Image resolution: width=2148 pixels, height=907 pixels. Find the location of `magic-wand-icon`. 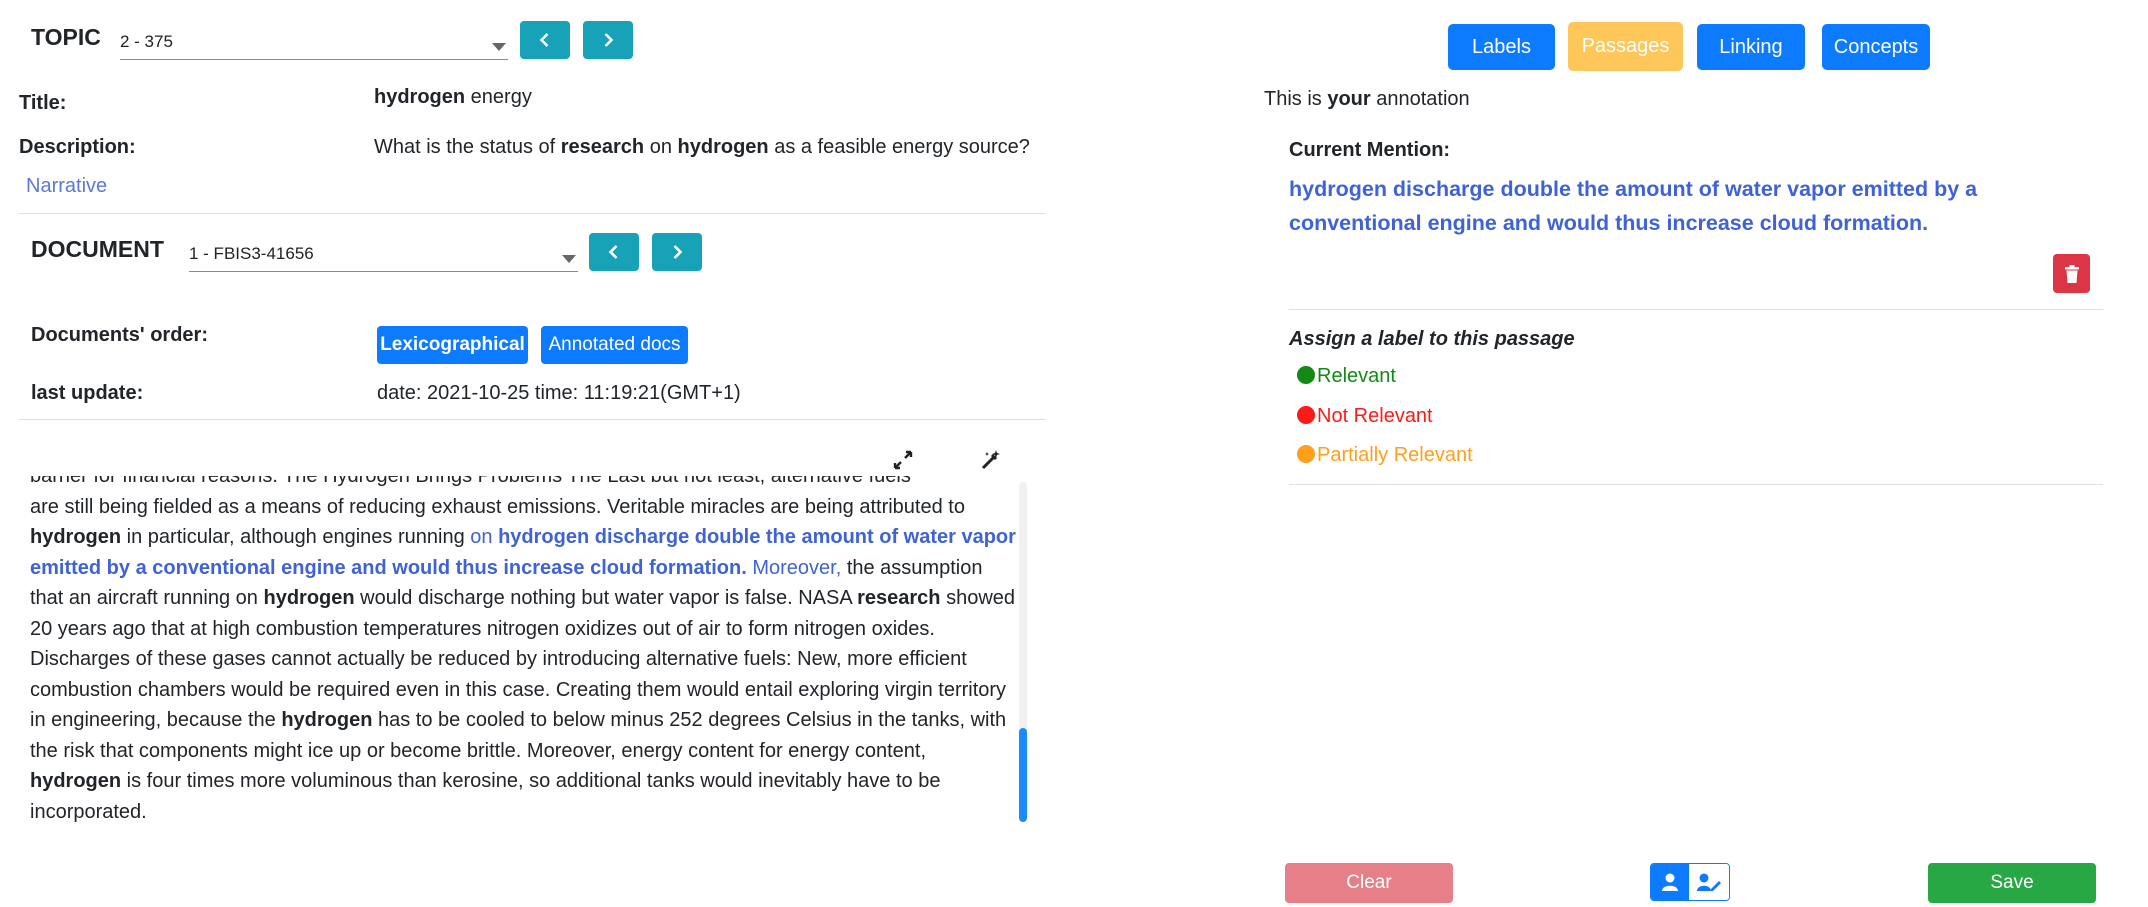

magic-wand-icon is located at coordinates (991, 460).